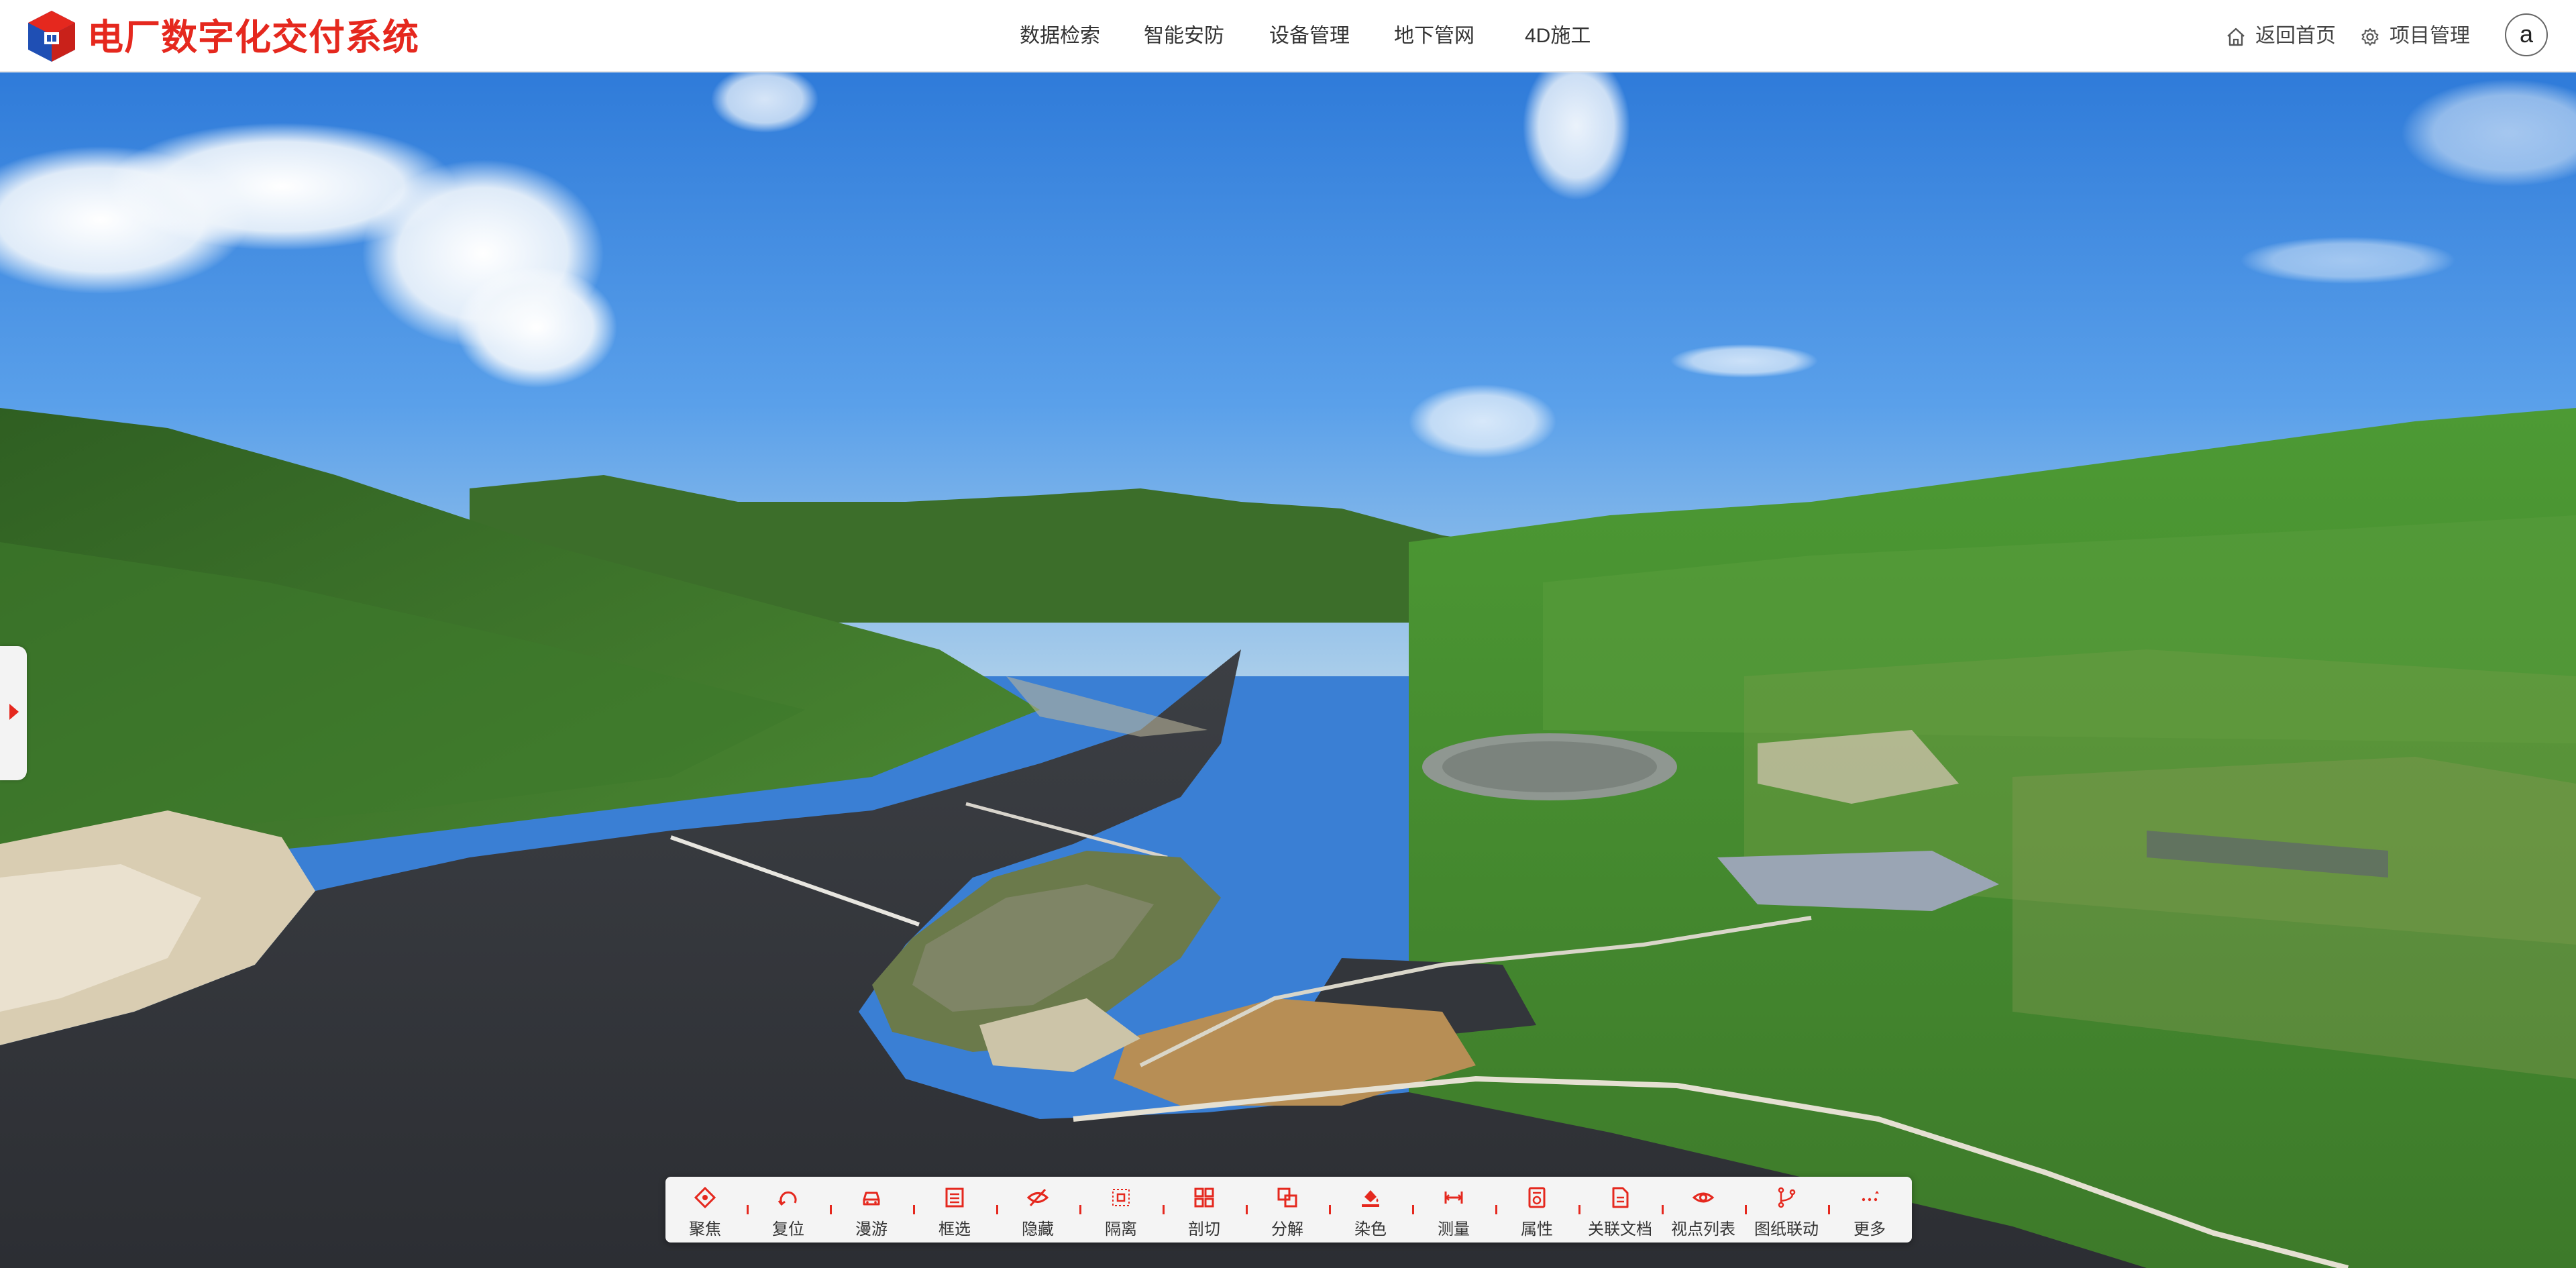 Image resolution: width=2576 pixels, height=1268 pixels. I want to click on gear-icon, so click(2370, 37).